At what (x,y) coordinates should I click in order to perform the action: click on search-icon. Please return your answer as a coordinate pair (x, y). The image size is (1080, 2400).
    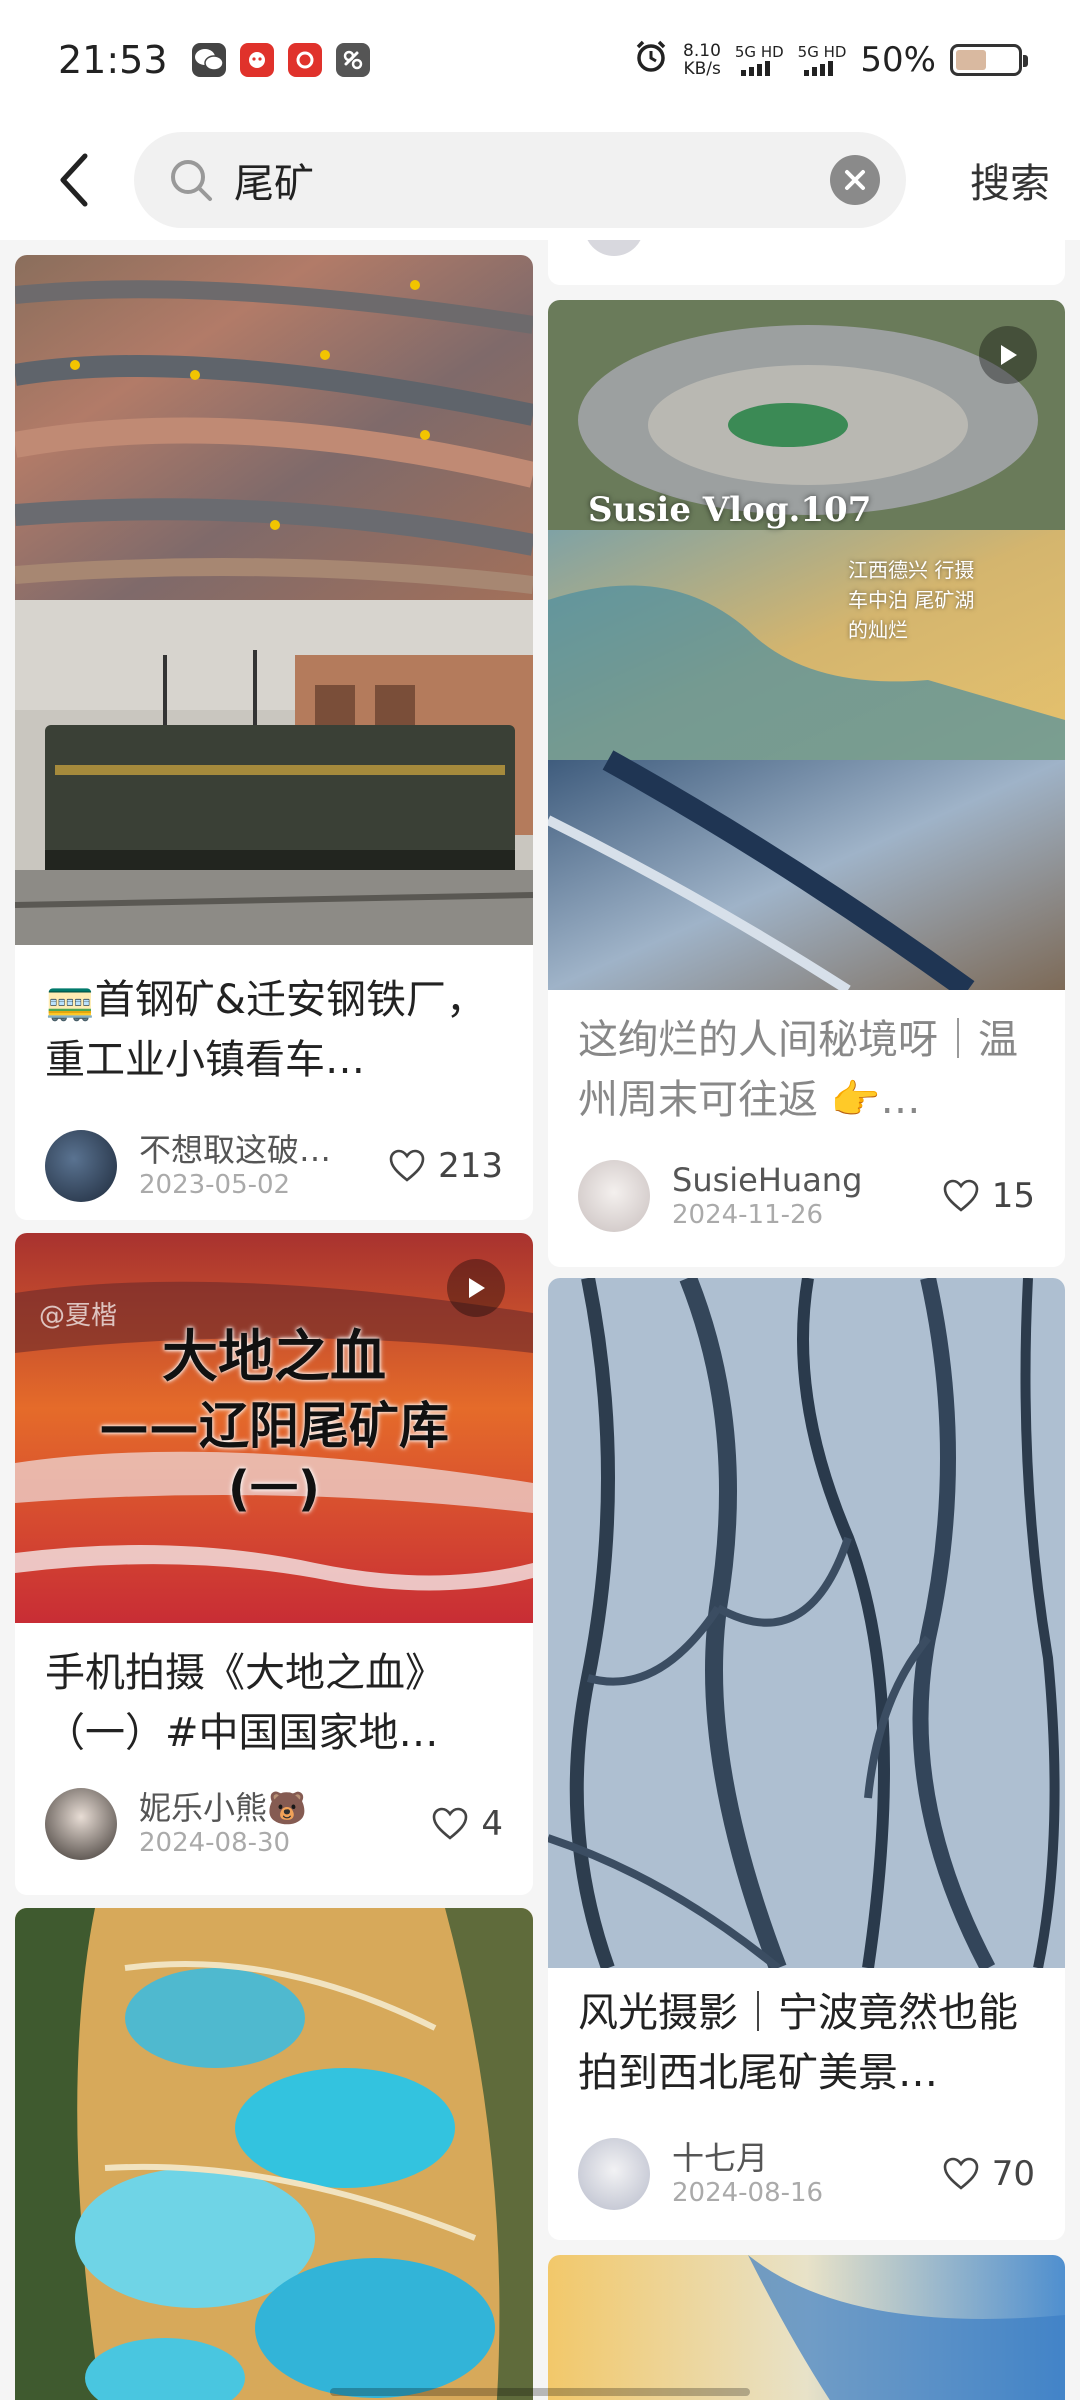
    Looking at the image, I should click on (191, 180).